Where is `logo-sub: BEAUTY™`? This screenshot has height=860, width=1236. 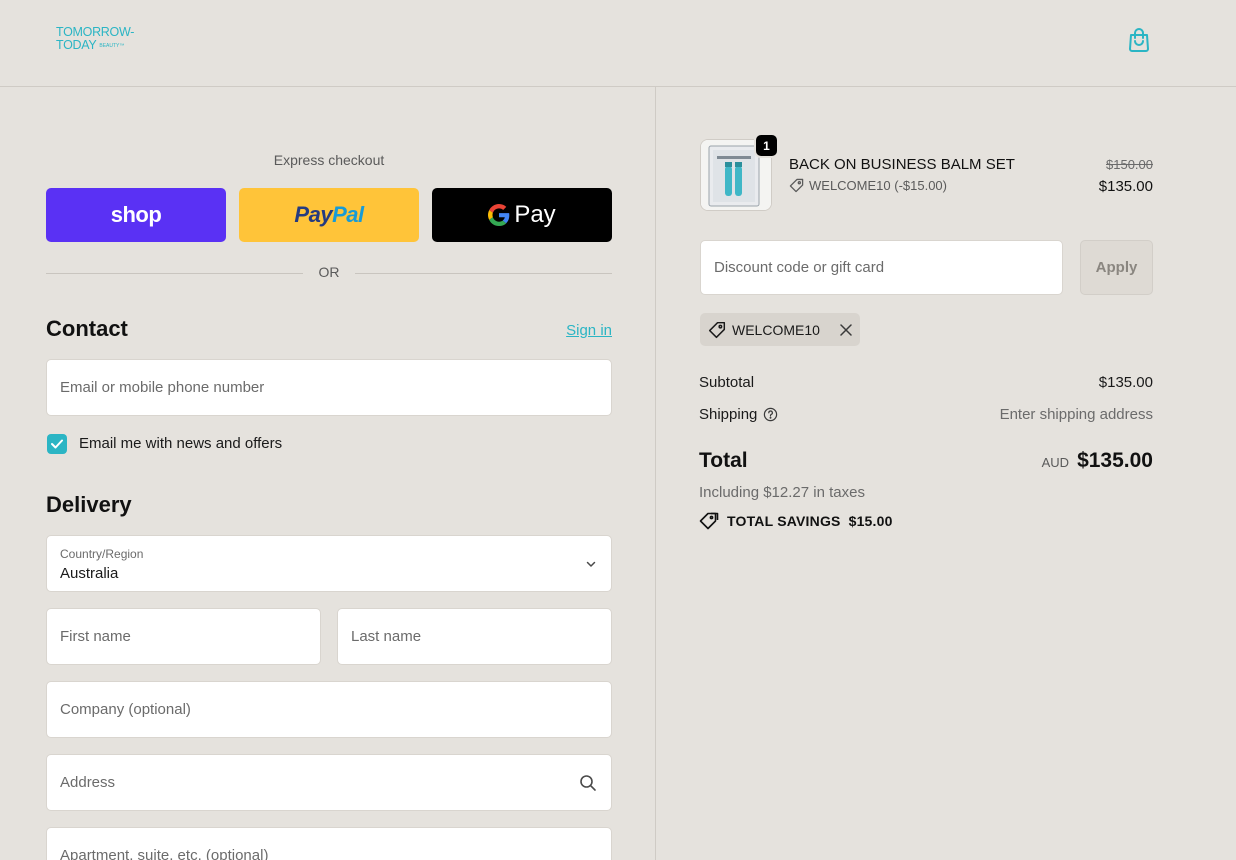
logo-sub: BEAUTY™ is located at coordinates (112, 46).